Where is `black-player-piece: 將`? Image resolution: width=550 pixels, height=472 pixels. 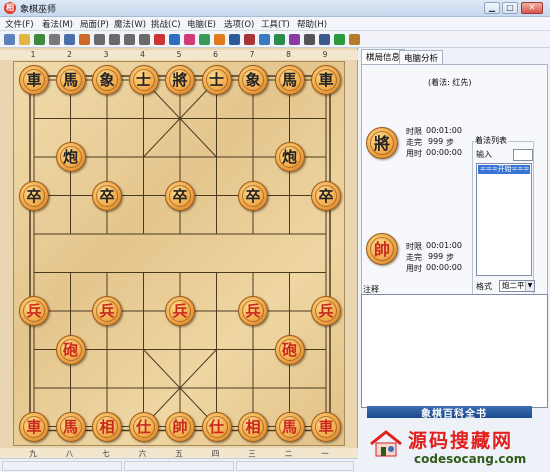
black-player-piece: 將 is located at coordinates (382, 143).